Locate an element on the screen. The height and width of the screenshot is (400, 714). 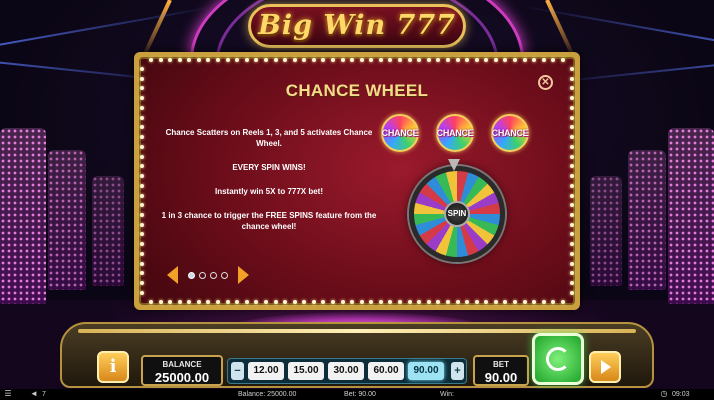
status-balance: Balance: 25000.00 is located at coordinates (267, 394).